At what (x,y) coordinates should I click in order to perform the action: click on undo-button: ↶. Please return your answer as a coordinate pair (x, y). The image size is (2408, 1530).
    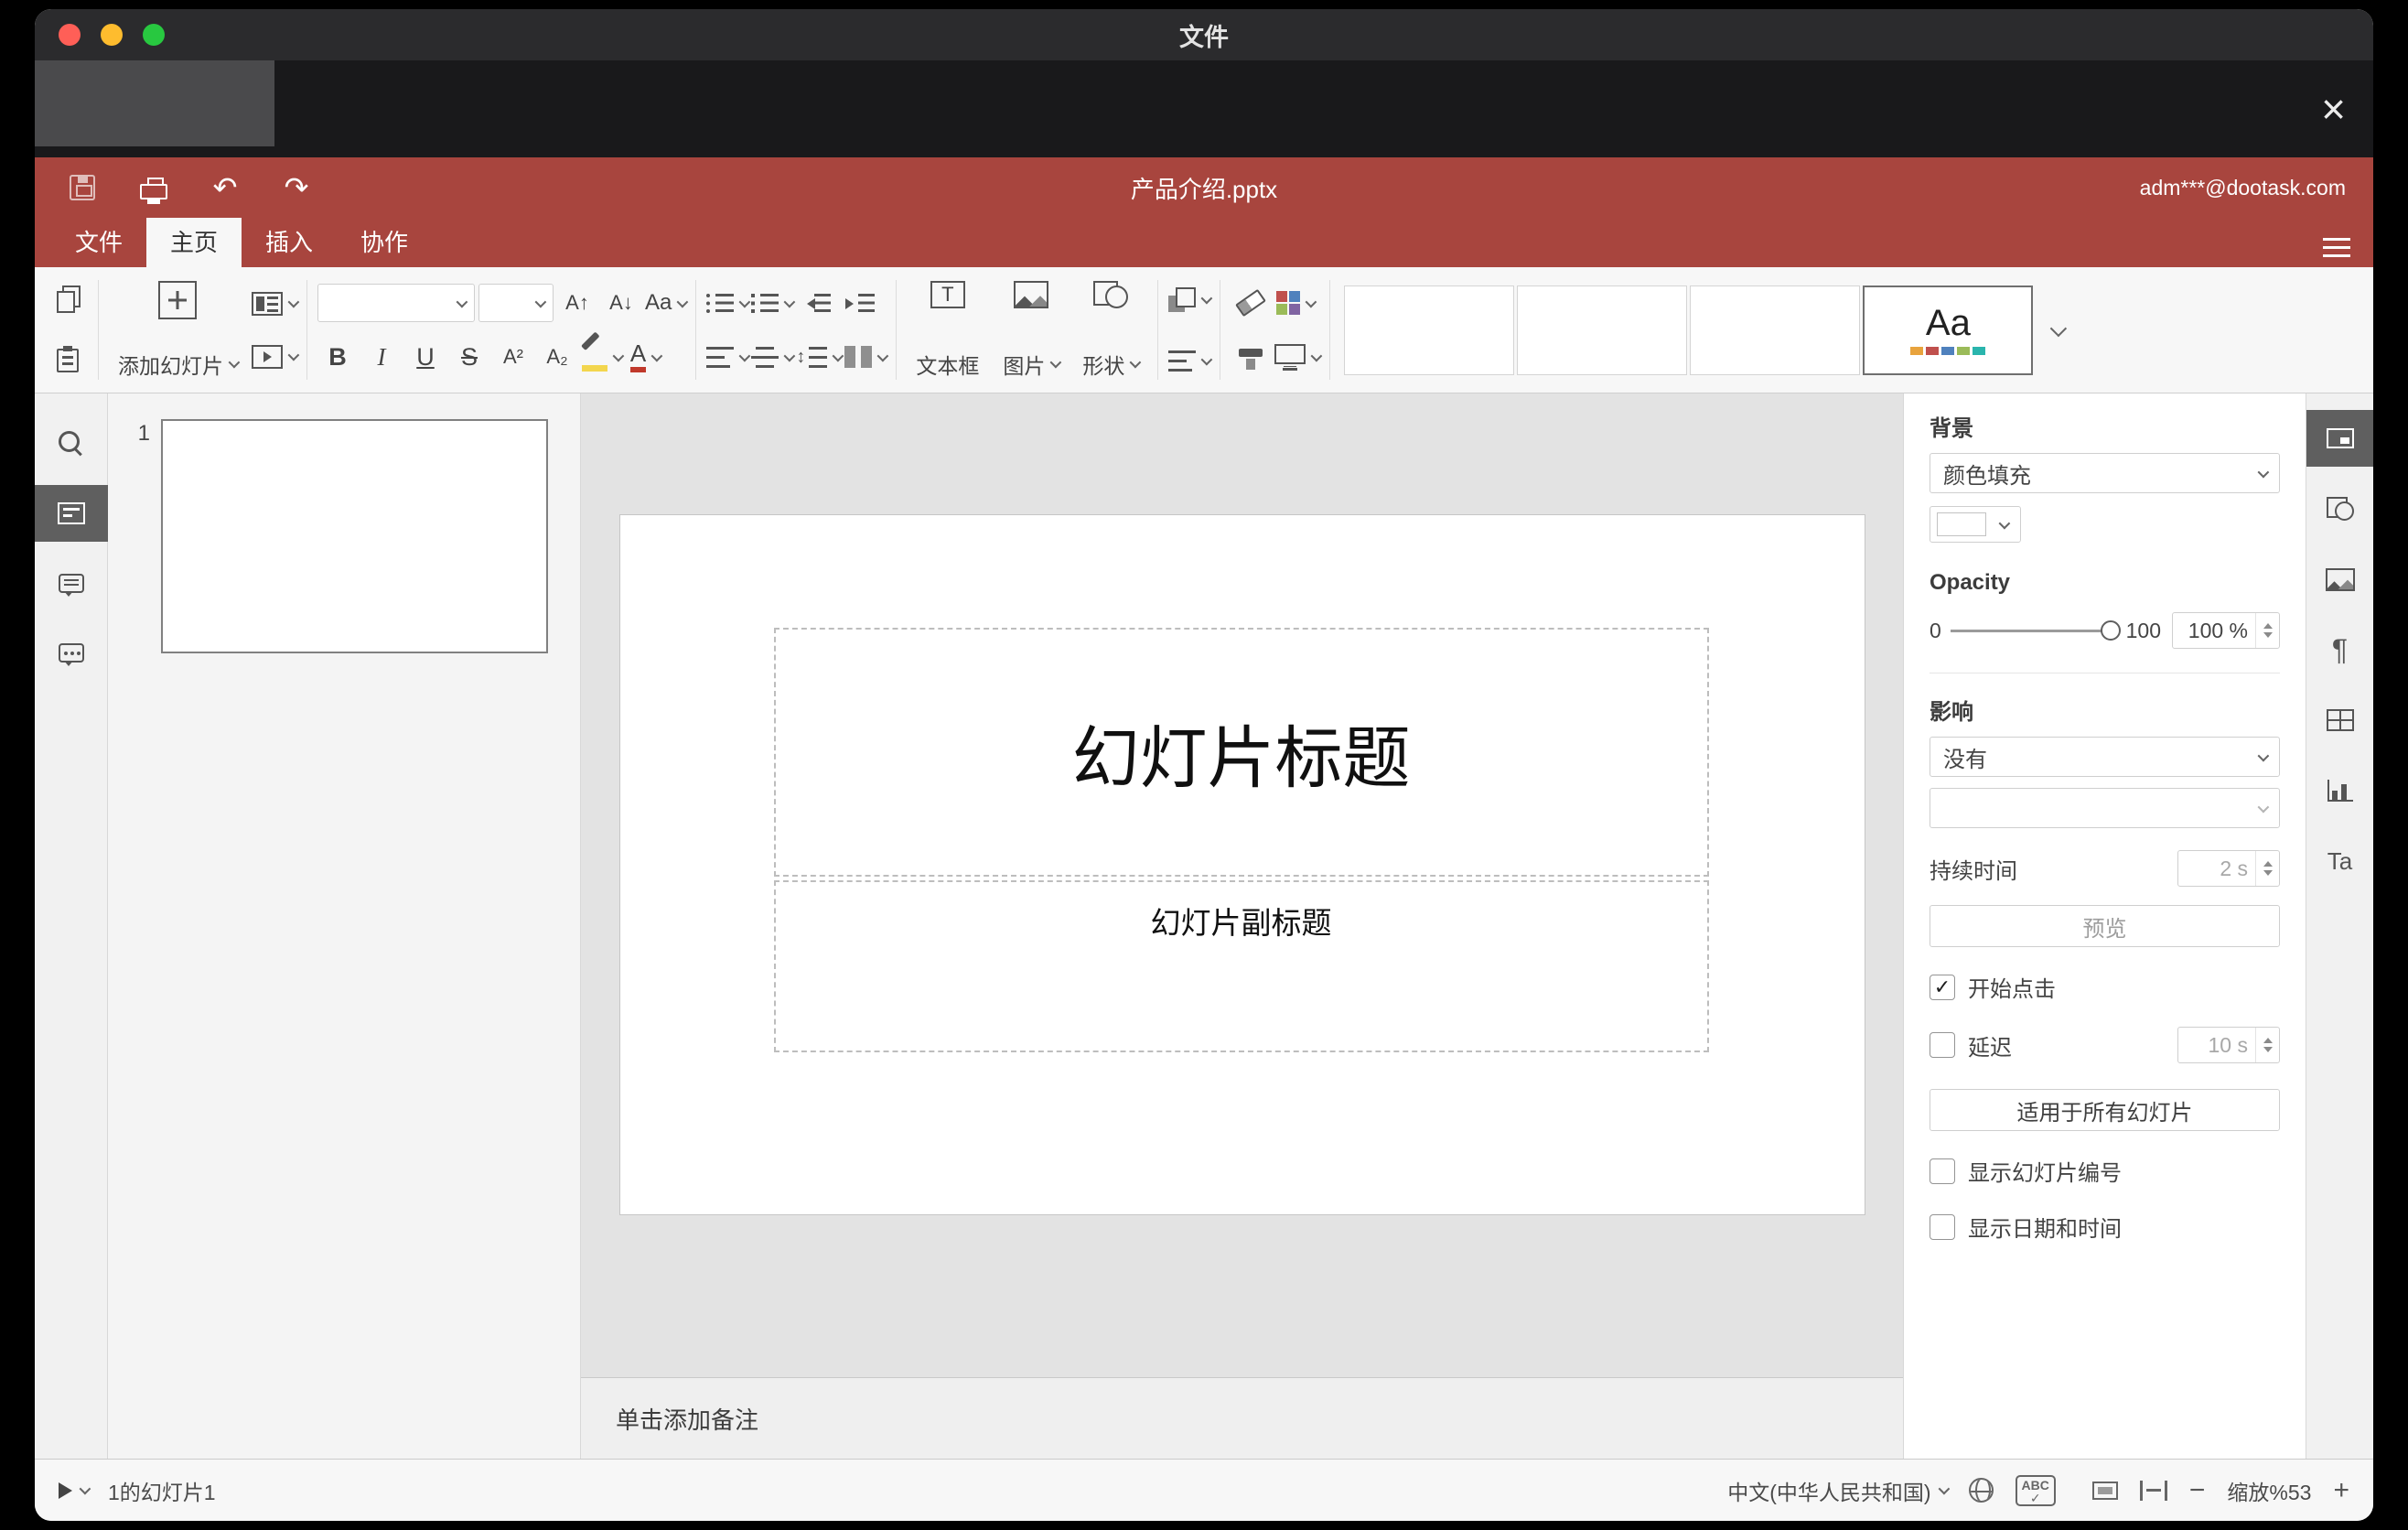
    Looking at the image, I should click on (225, 187).